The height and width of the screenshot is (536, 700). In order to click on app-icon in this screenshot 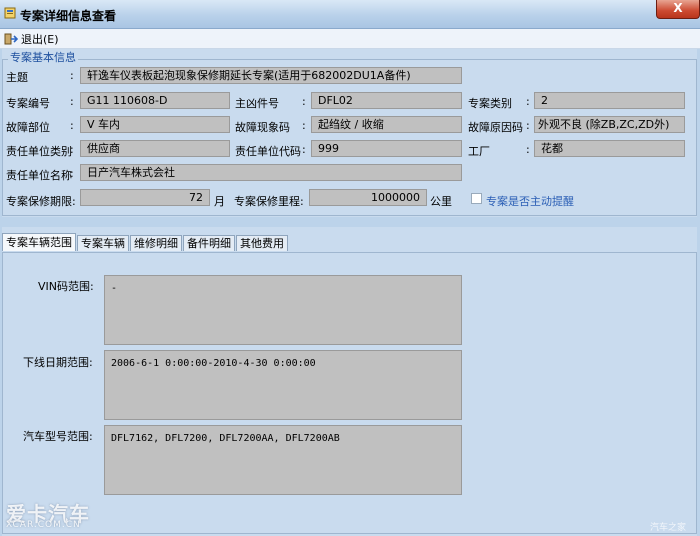, I will do `click(10, 13)`.